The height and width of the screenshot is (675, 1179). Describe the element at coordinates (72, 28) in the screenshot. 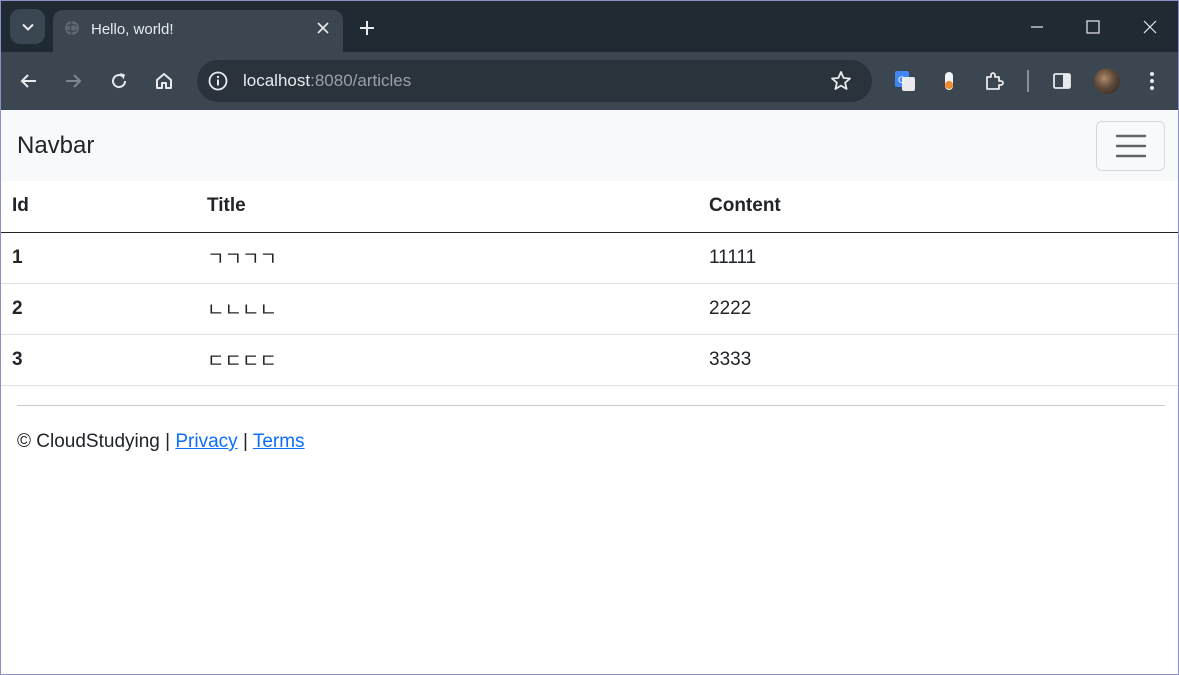

I see `globe-icon` at that location.